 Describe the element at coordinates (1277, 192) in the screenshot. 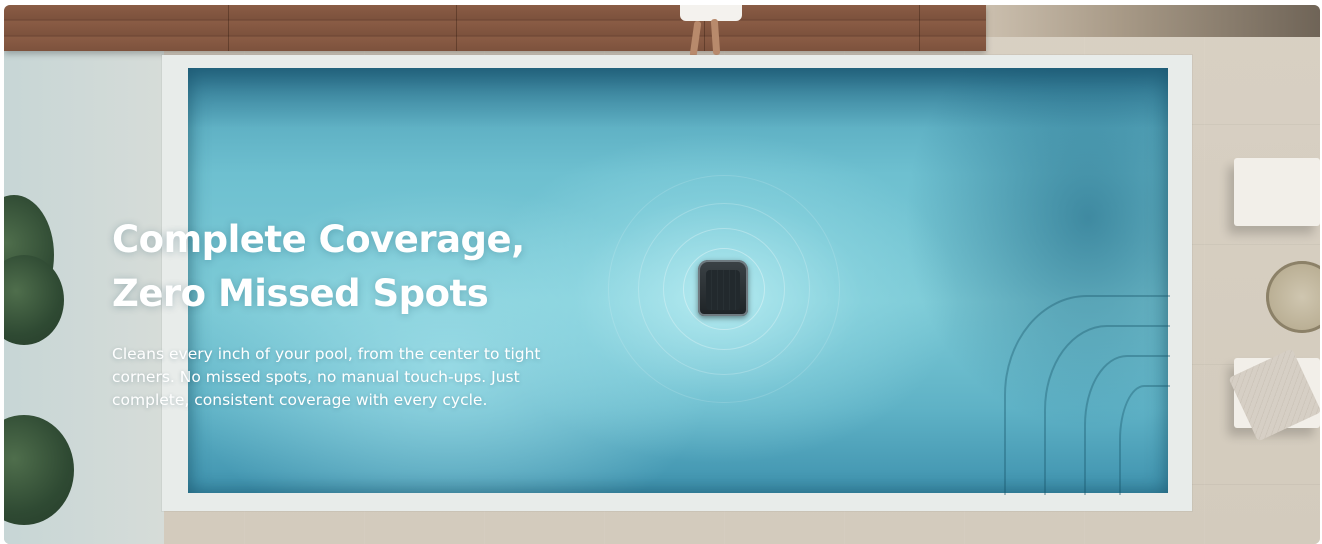

I see `sun-lounger` at that location.